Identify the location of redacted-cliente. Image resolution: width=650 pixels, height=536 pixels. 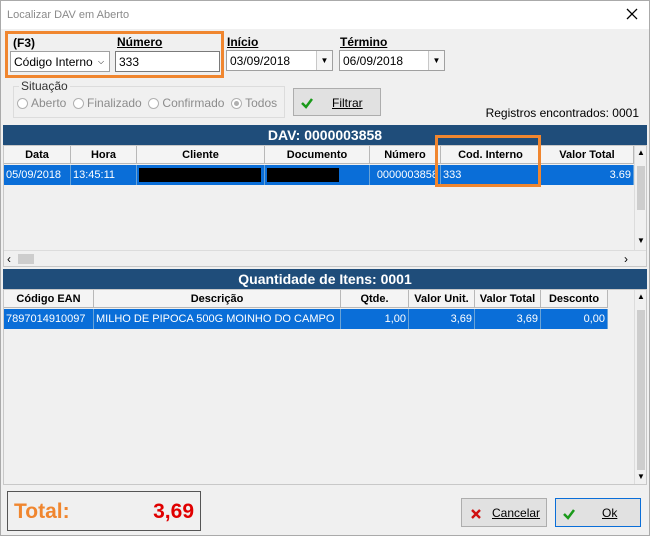
(200, 175).